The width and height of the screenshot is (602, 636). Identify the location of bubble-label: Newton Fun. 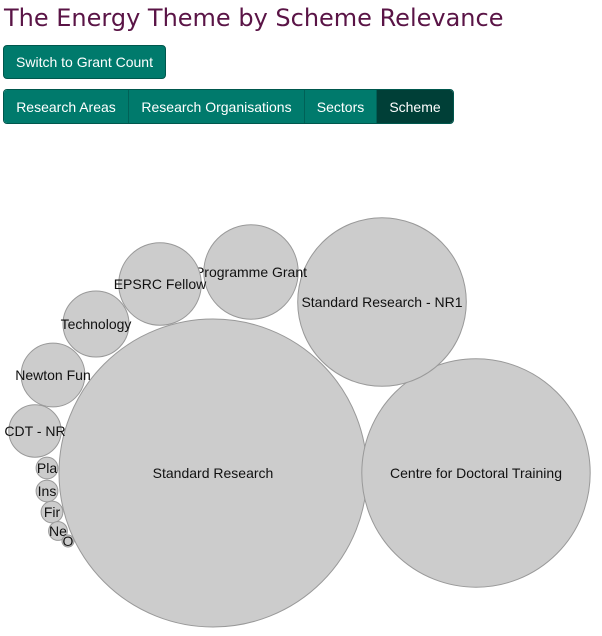
(52, 375).